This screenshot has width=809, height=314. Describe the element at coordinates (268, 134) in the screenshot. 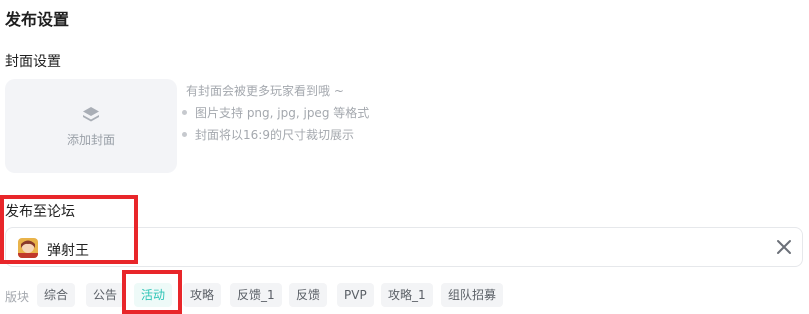

I see `cover-crop-hint: 封面将以16:9的尺寸裁切展示` at that location.